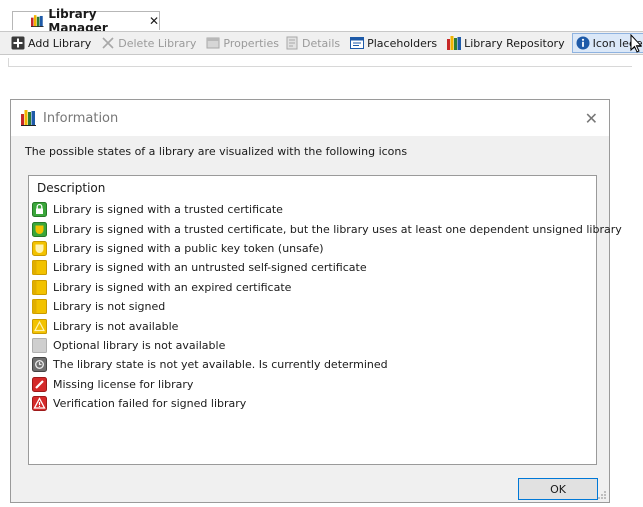 The width and height of the screenshot is (643, 507). I want to click on public-key-token-icon, so click(39, 248).